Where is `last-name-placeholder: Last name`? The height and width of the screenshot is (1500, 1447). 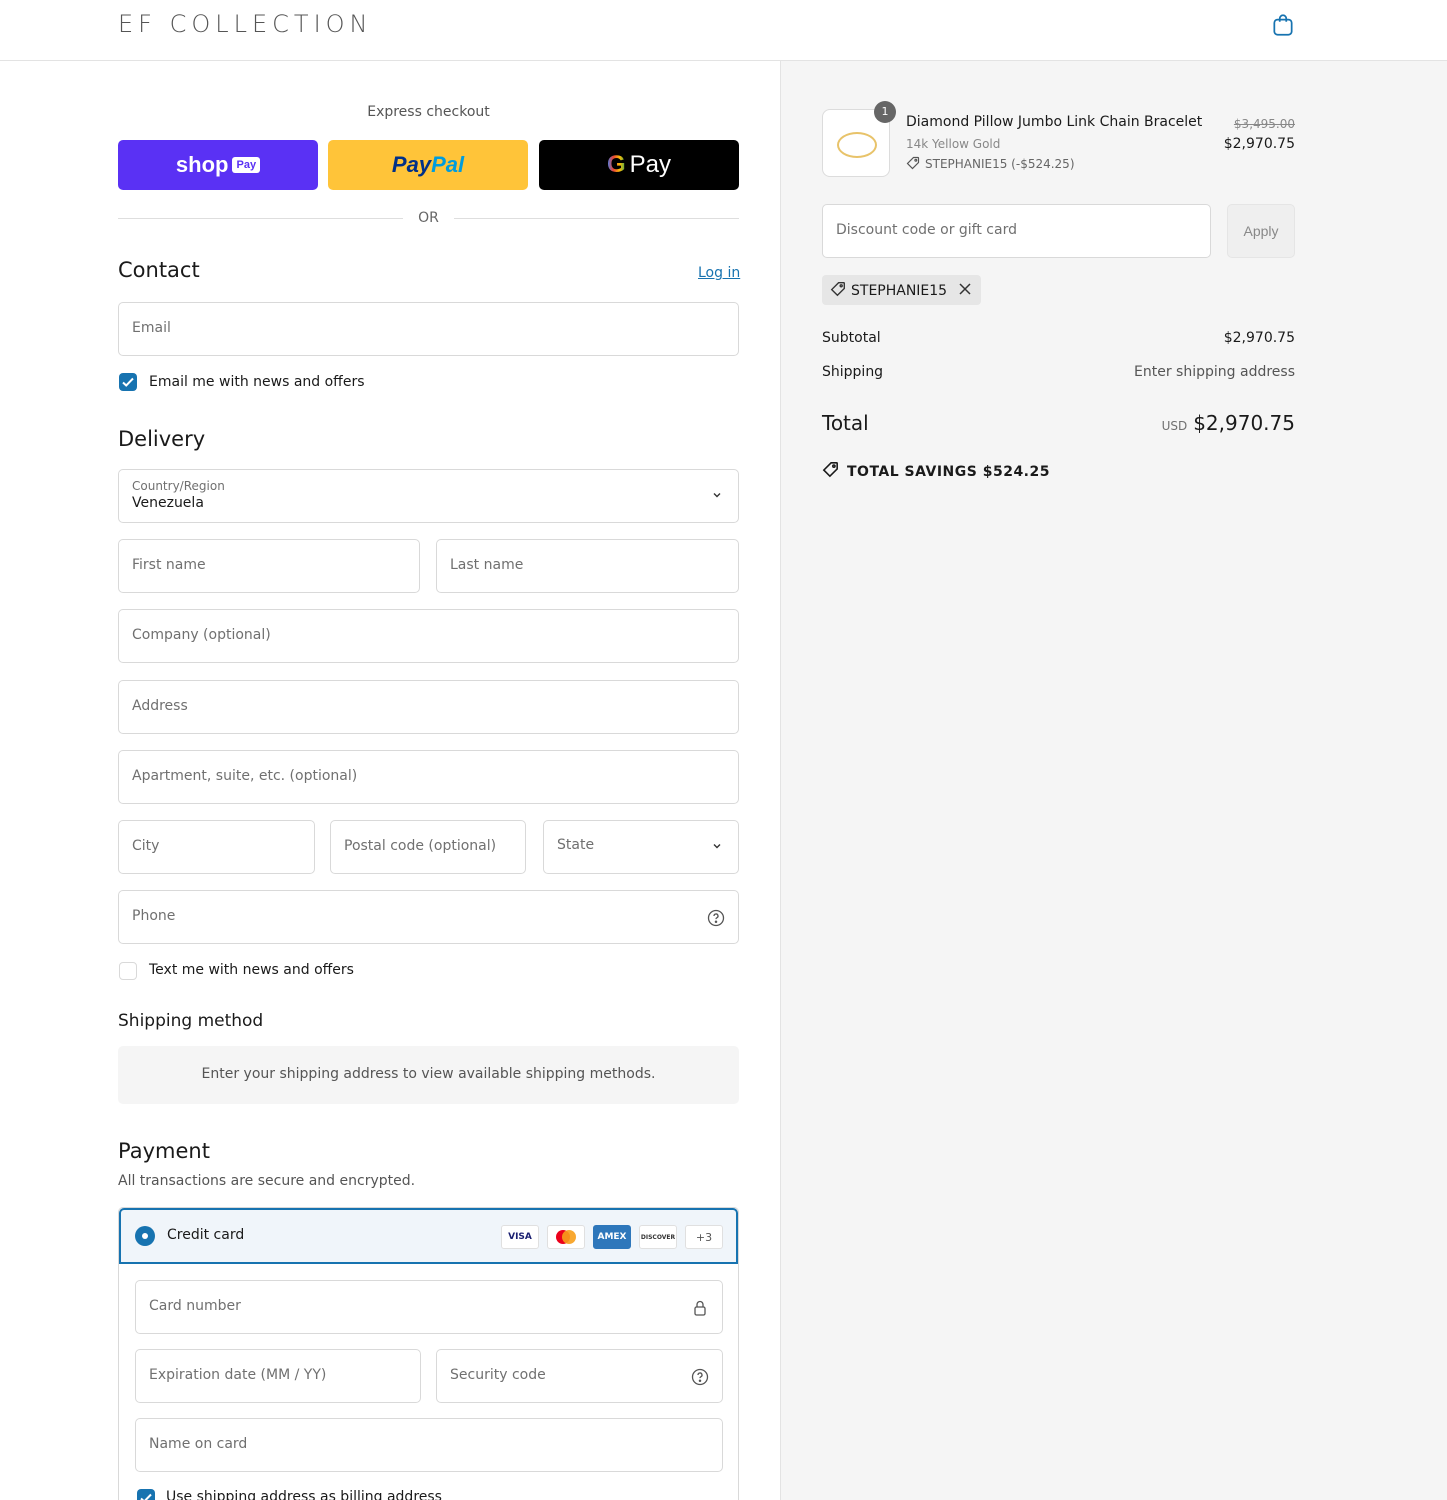
last-name-placeholder: Last name is located at coordinates (487, 565).